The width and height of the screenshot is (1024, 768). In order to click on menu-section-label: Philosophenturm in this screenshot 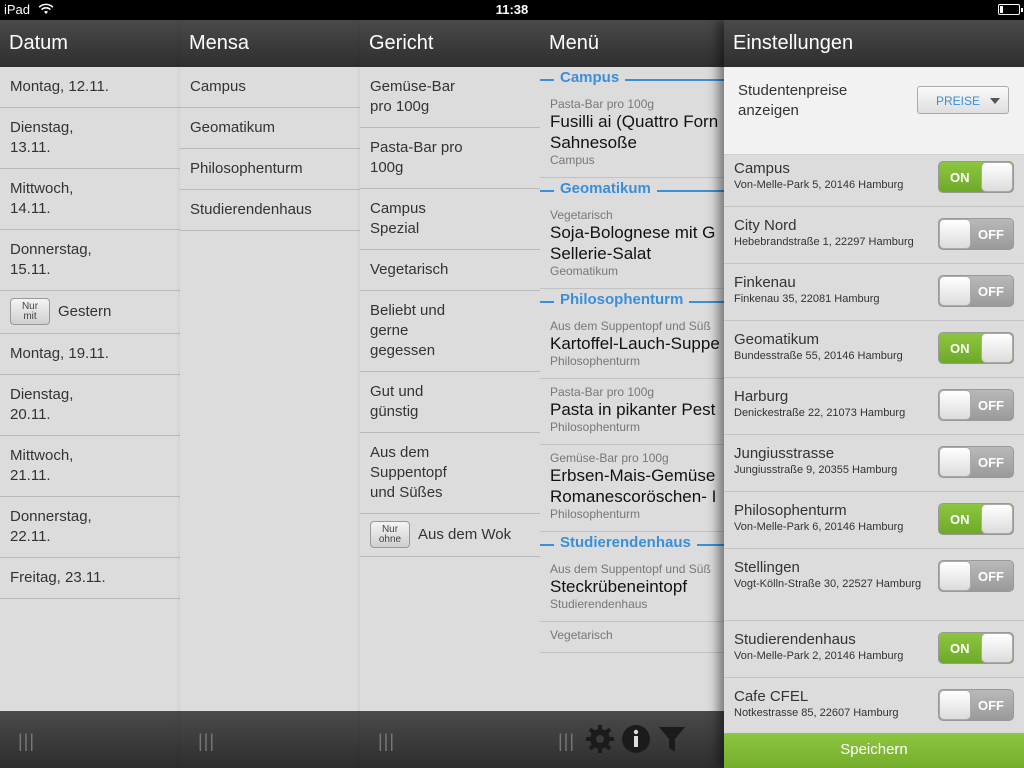, I will do `click(622, 299)`.